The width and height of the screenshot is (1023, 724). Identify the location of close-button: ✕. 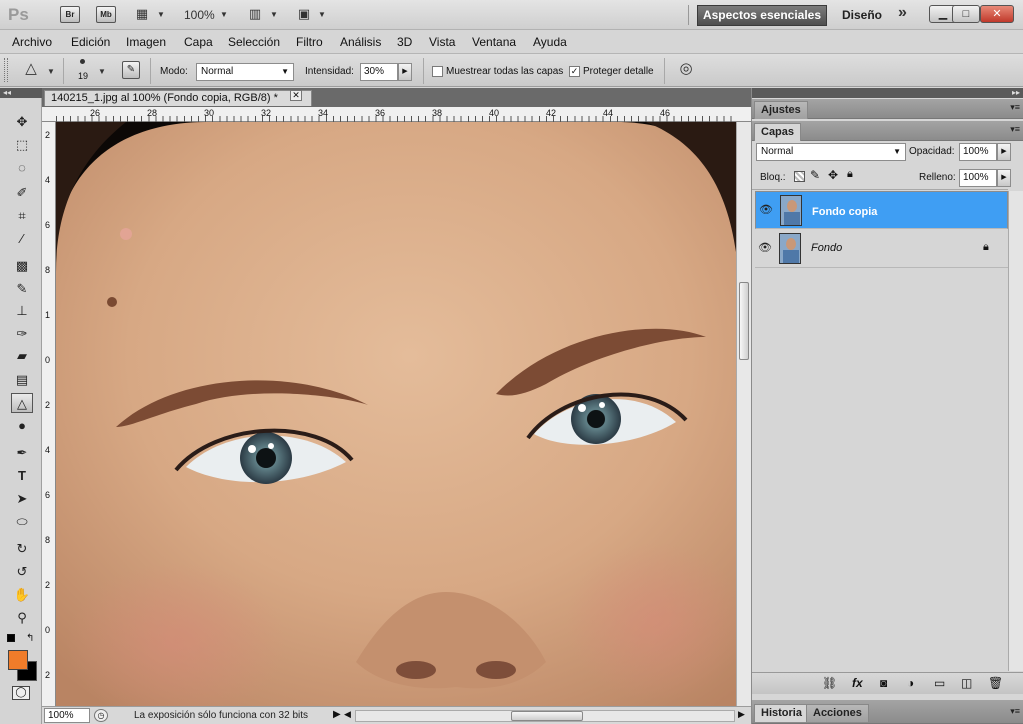
(997, 14).